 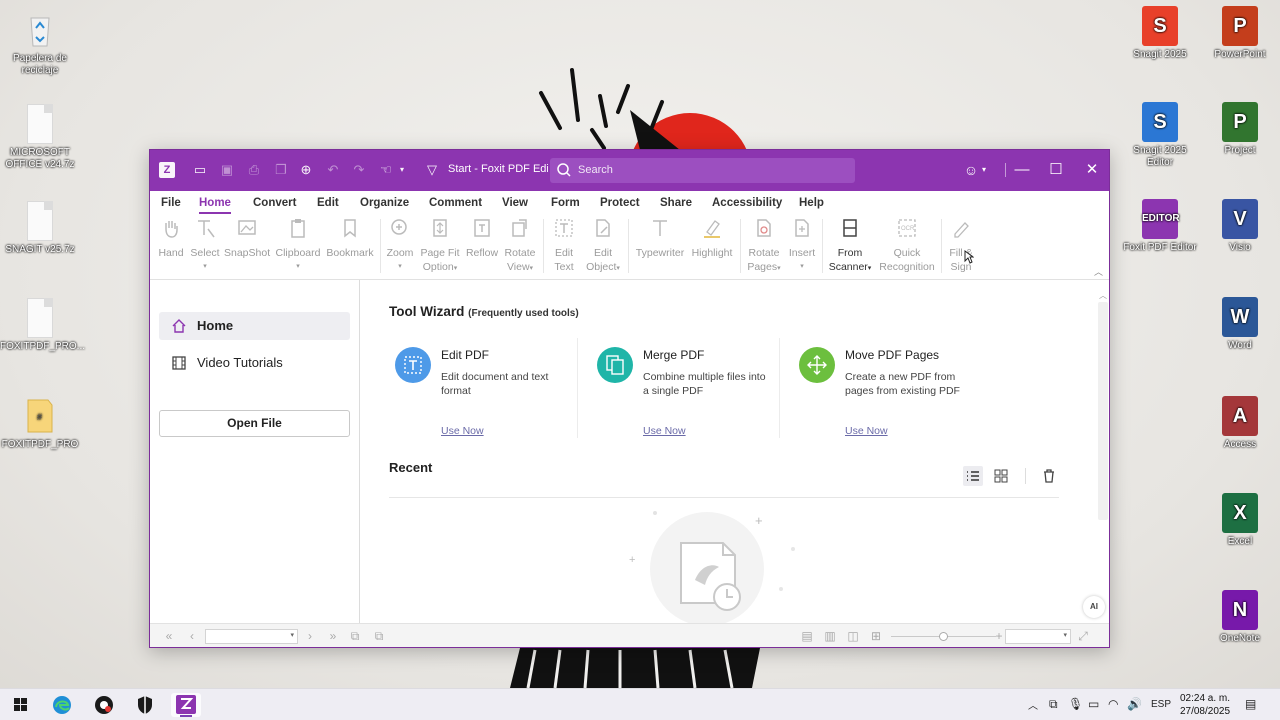 I want to click on clear-recent-button, so click(x=1049, y=476).